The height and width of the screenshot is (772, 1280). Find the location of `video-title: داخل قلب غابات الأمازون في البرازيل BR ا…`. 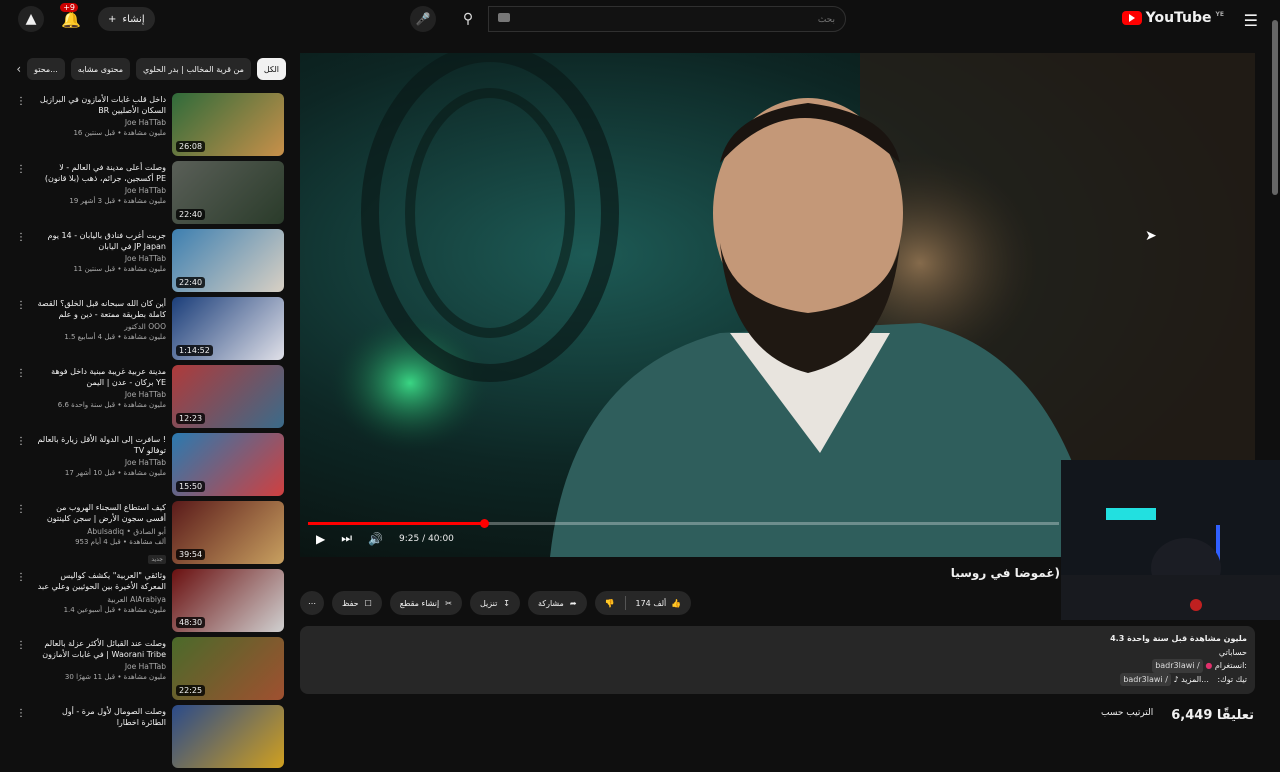

video-title: داخل قلب غابات الأمازون في البرازيل BR ا… is located at coordinates (101, 105).